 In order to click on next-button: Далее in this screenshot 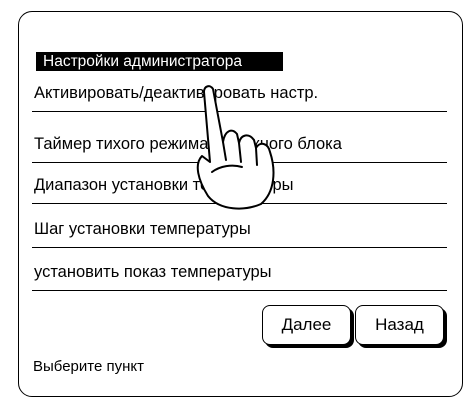, I will do `click(306, 325)`.